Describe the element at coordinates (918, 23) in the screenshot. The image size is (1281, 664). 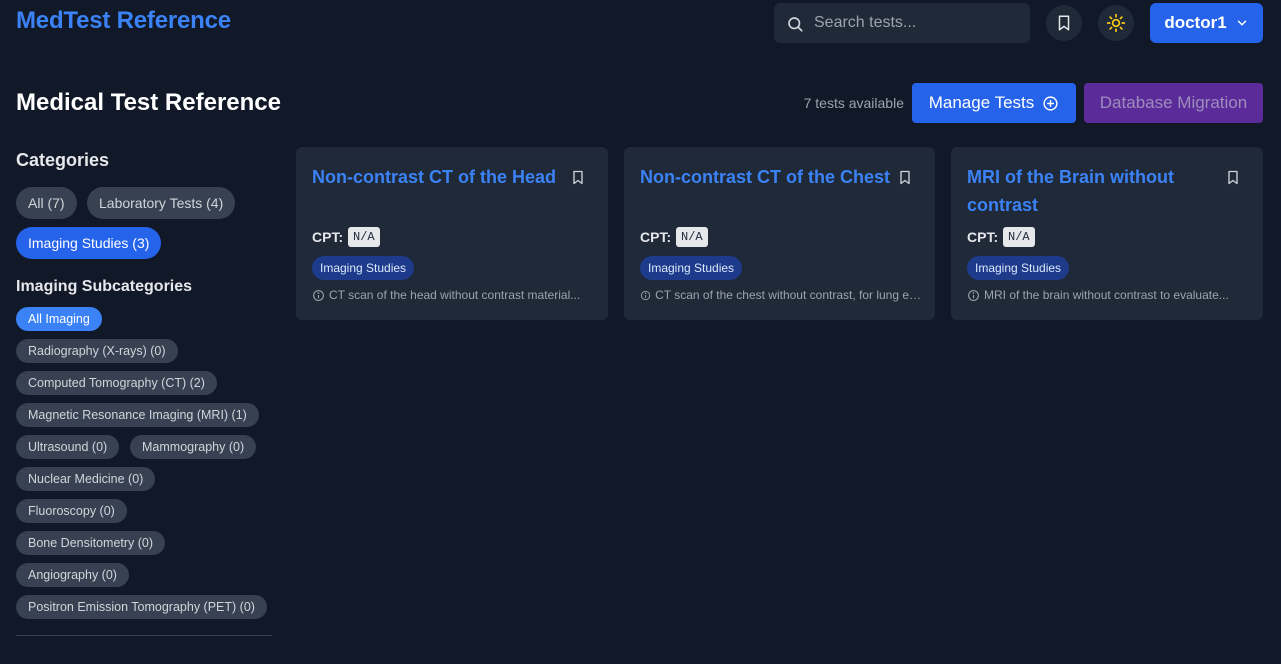
I see `search-input` at that location.